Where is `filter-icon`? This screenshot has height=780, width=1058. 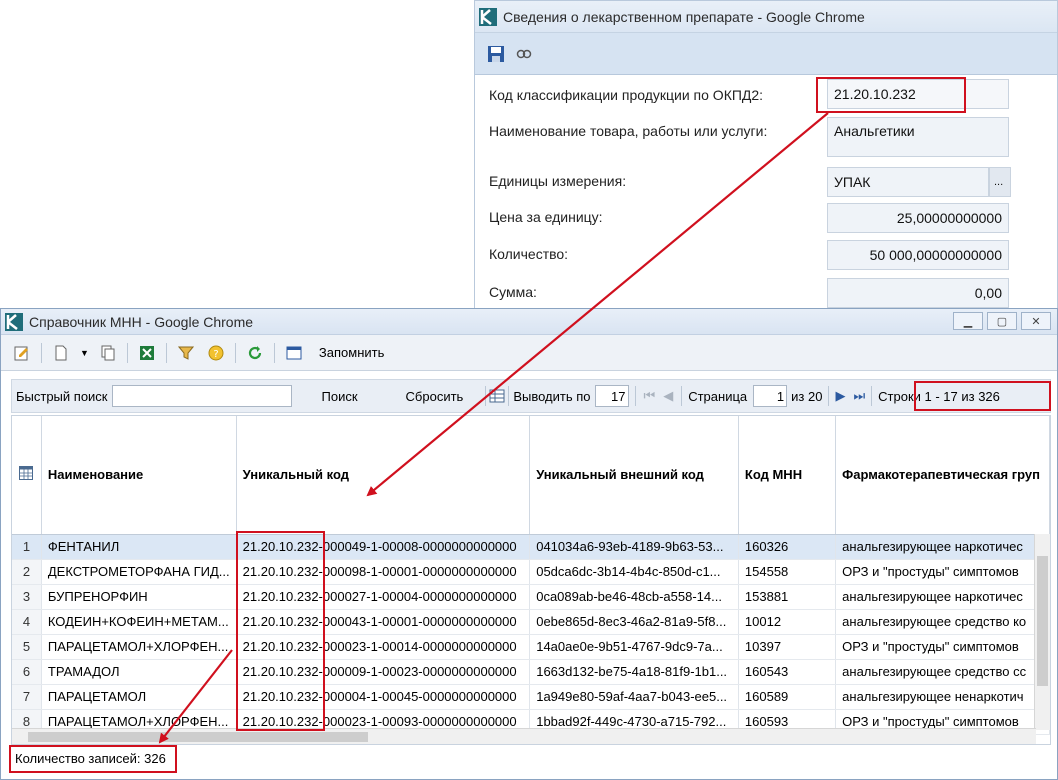
filter-icon is located at coordinates (185, 353).